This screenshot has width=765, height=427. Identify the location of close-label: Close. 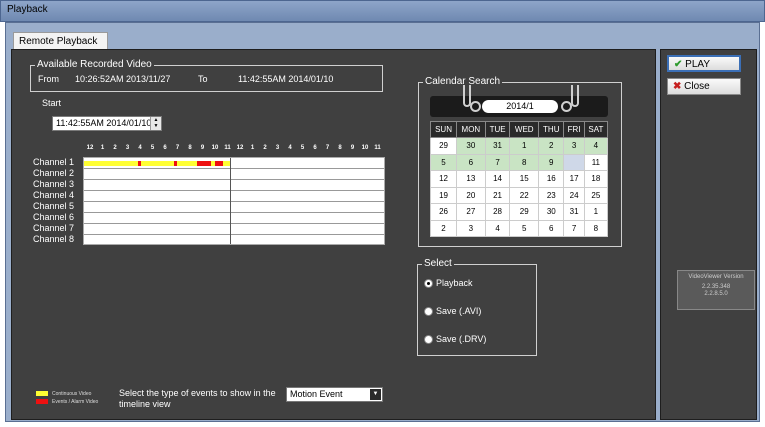
(697, 86).